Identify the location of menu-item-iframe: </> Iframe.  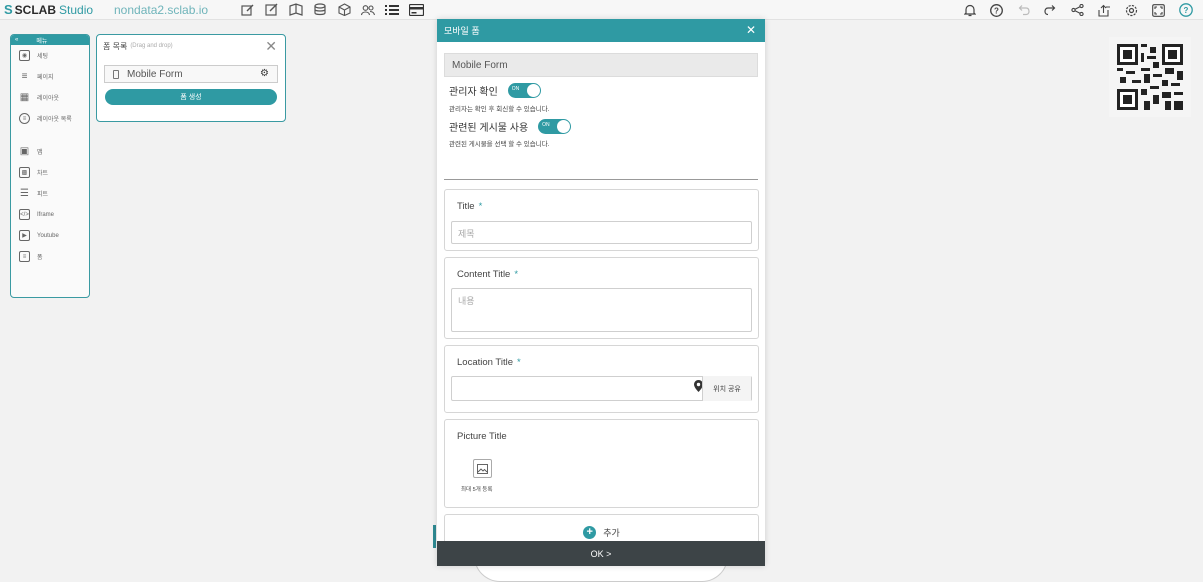
(50, 214).